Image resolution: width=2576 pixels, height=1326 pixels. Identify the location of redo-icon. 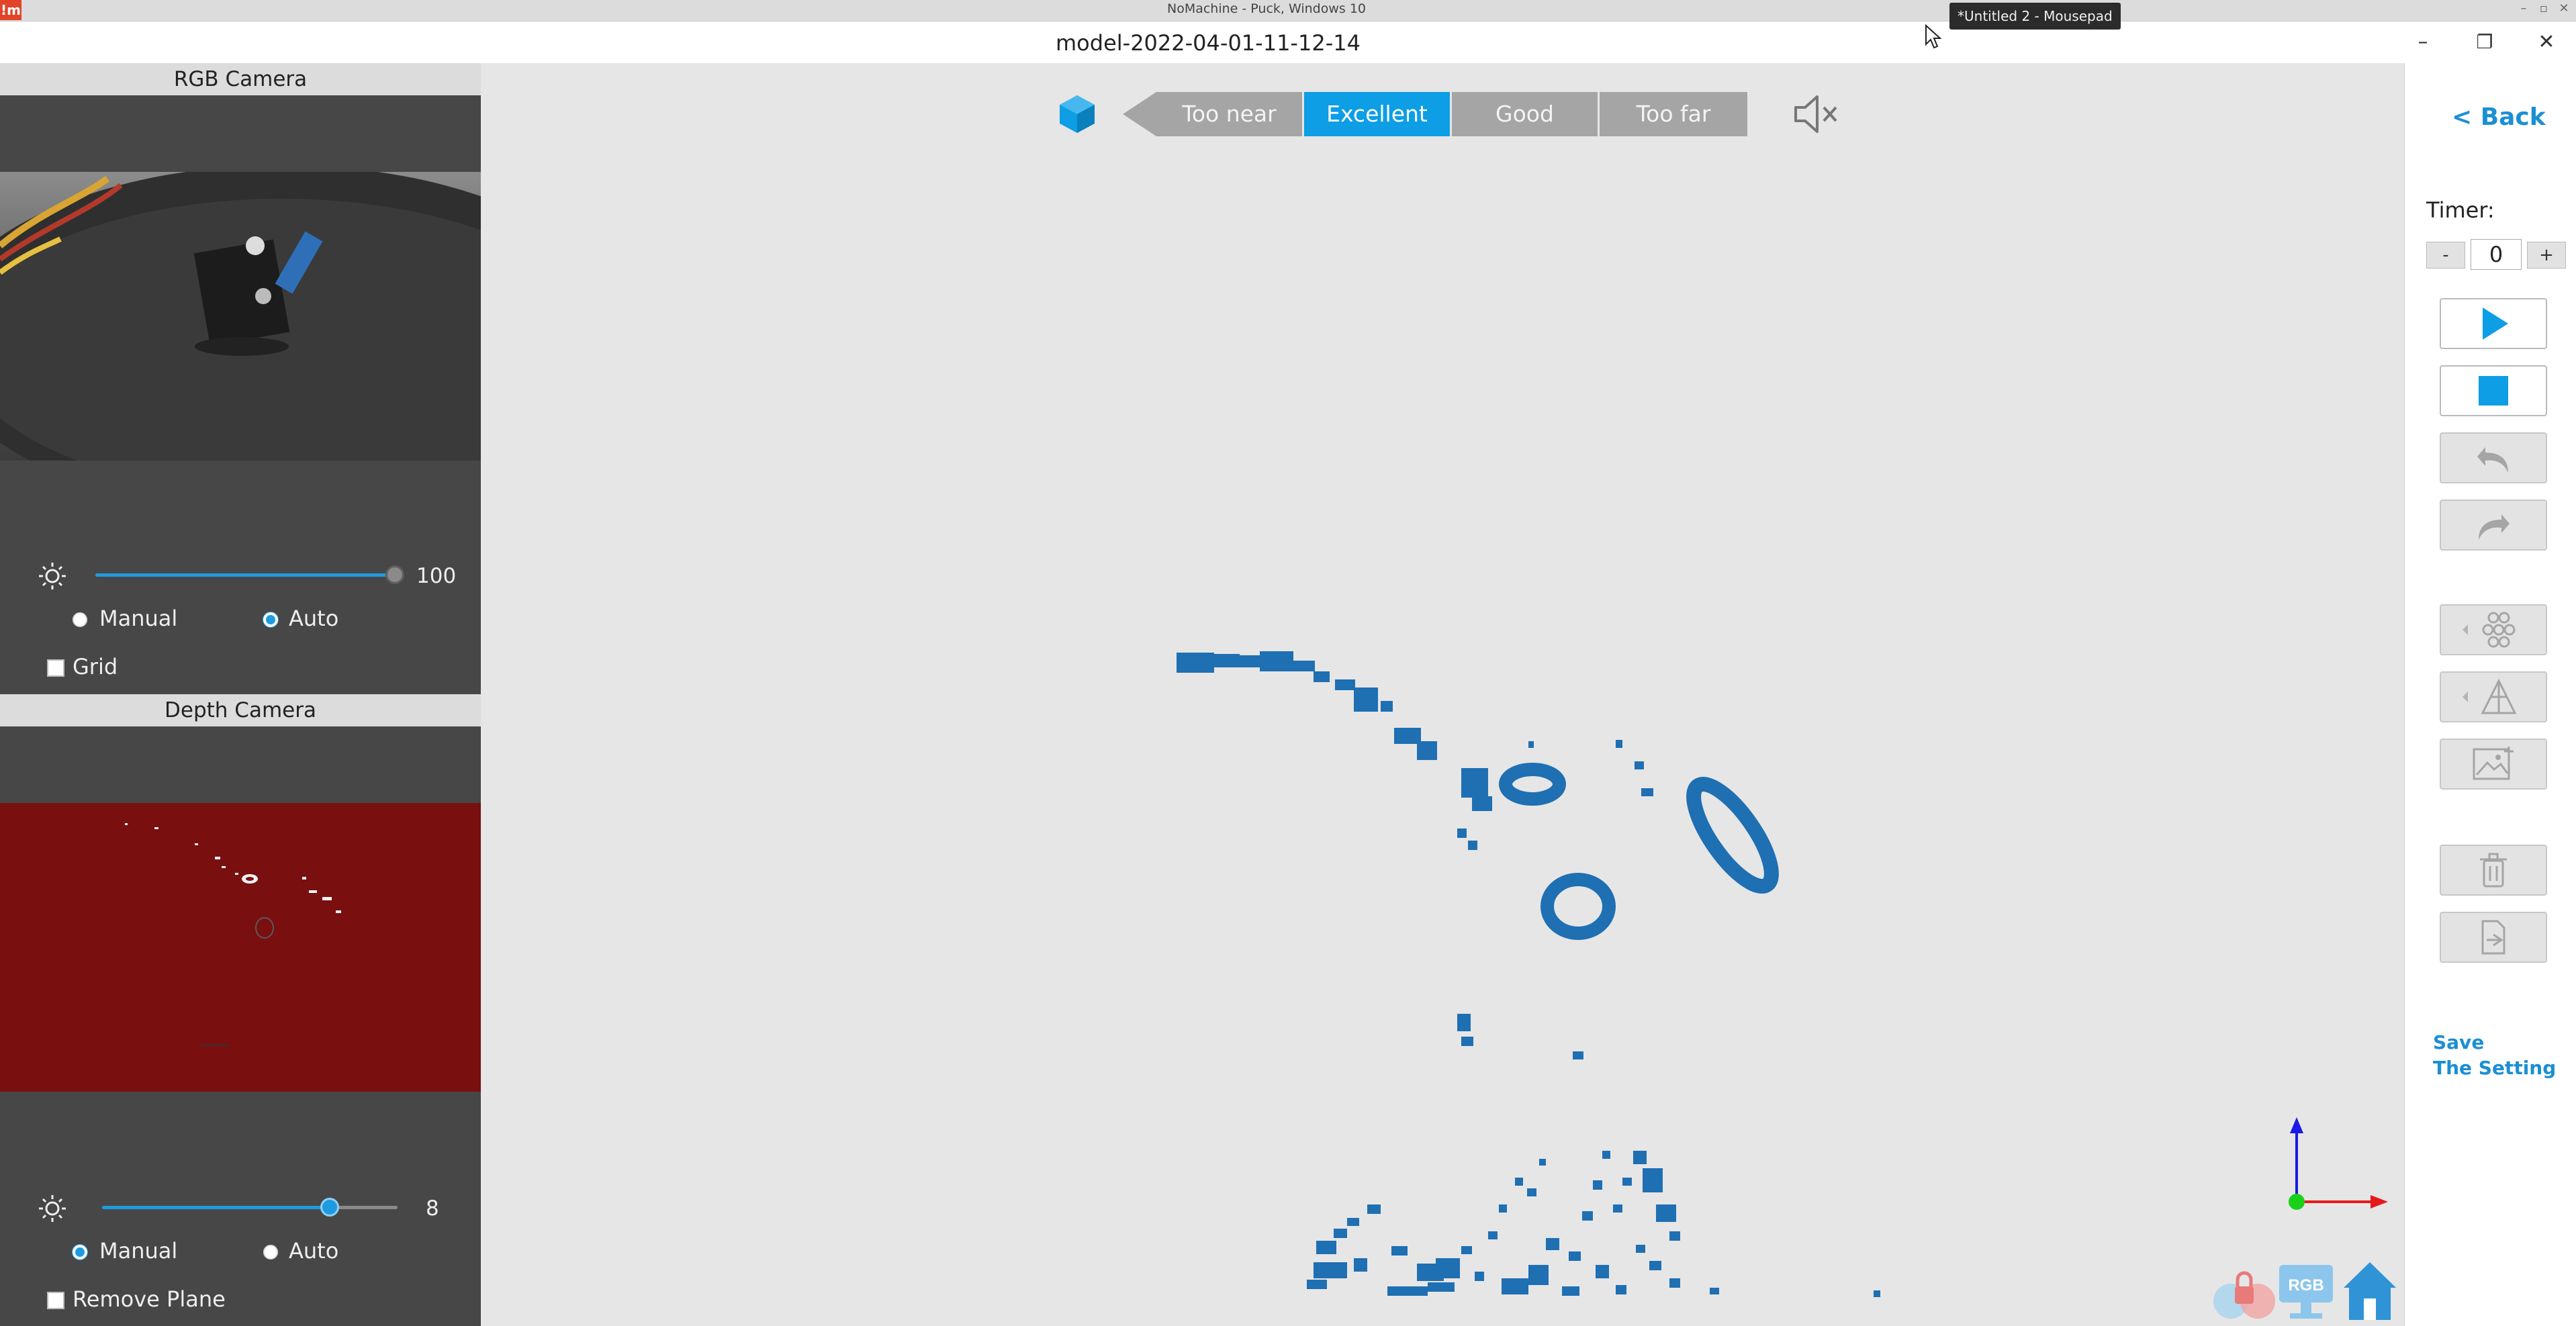
(2494, 527).